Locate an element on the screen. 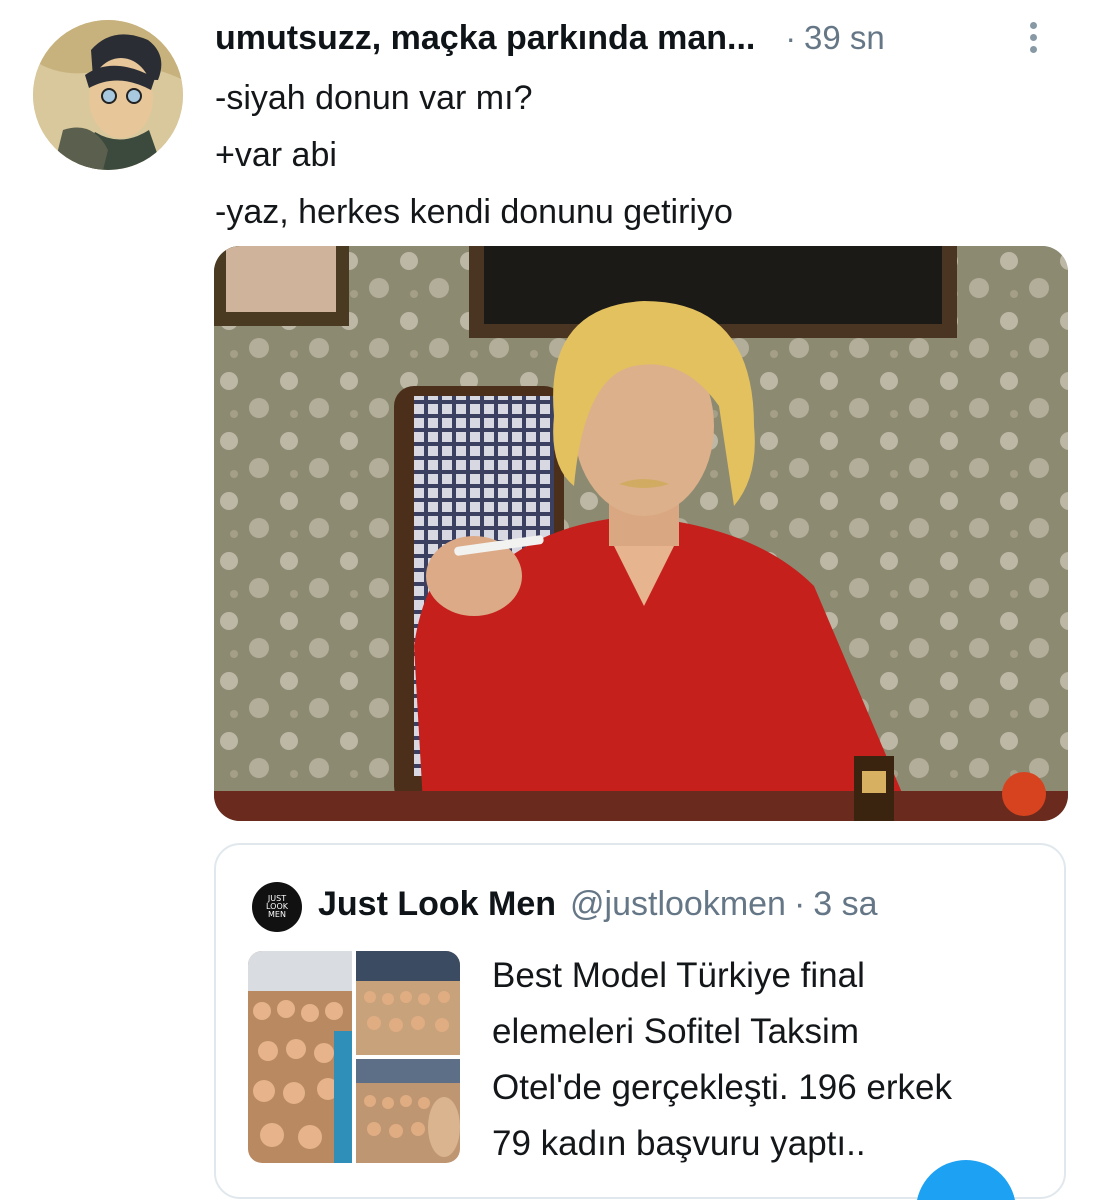 This screenshot has width=1102, height=1200. quoted-header: Just Look Men @justlookmen · 3 sa is located at coordinates (598, 904).